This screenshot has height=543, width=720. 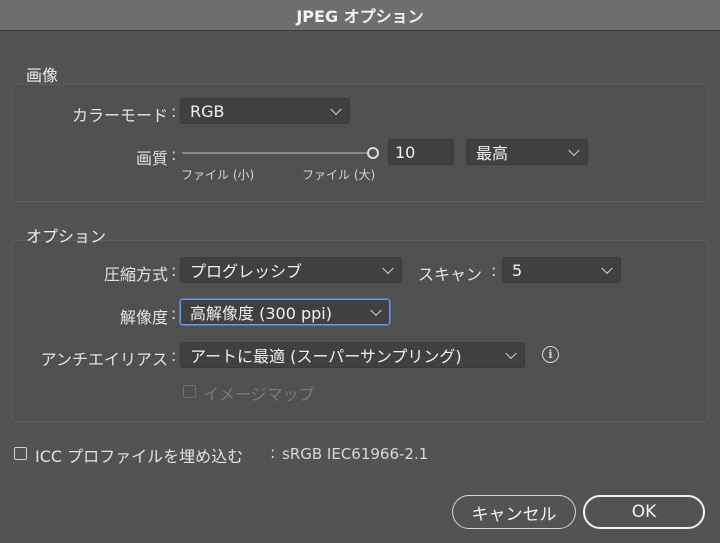 What do you see at coordinates (360, 15) in the screenshot?
I see `dialog-title: JPEG オプション` at bounding box center [360, 15].